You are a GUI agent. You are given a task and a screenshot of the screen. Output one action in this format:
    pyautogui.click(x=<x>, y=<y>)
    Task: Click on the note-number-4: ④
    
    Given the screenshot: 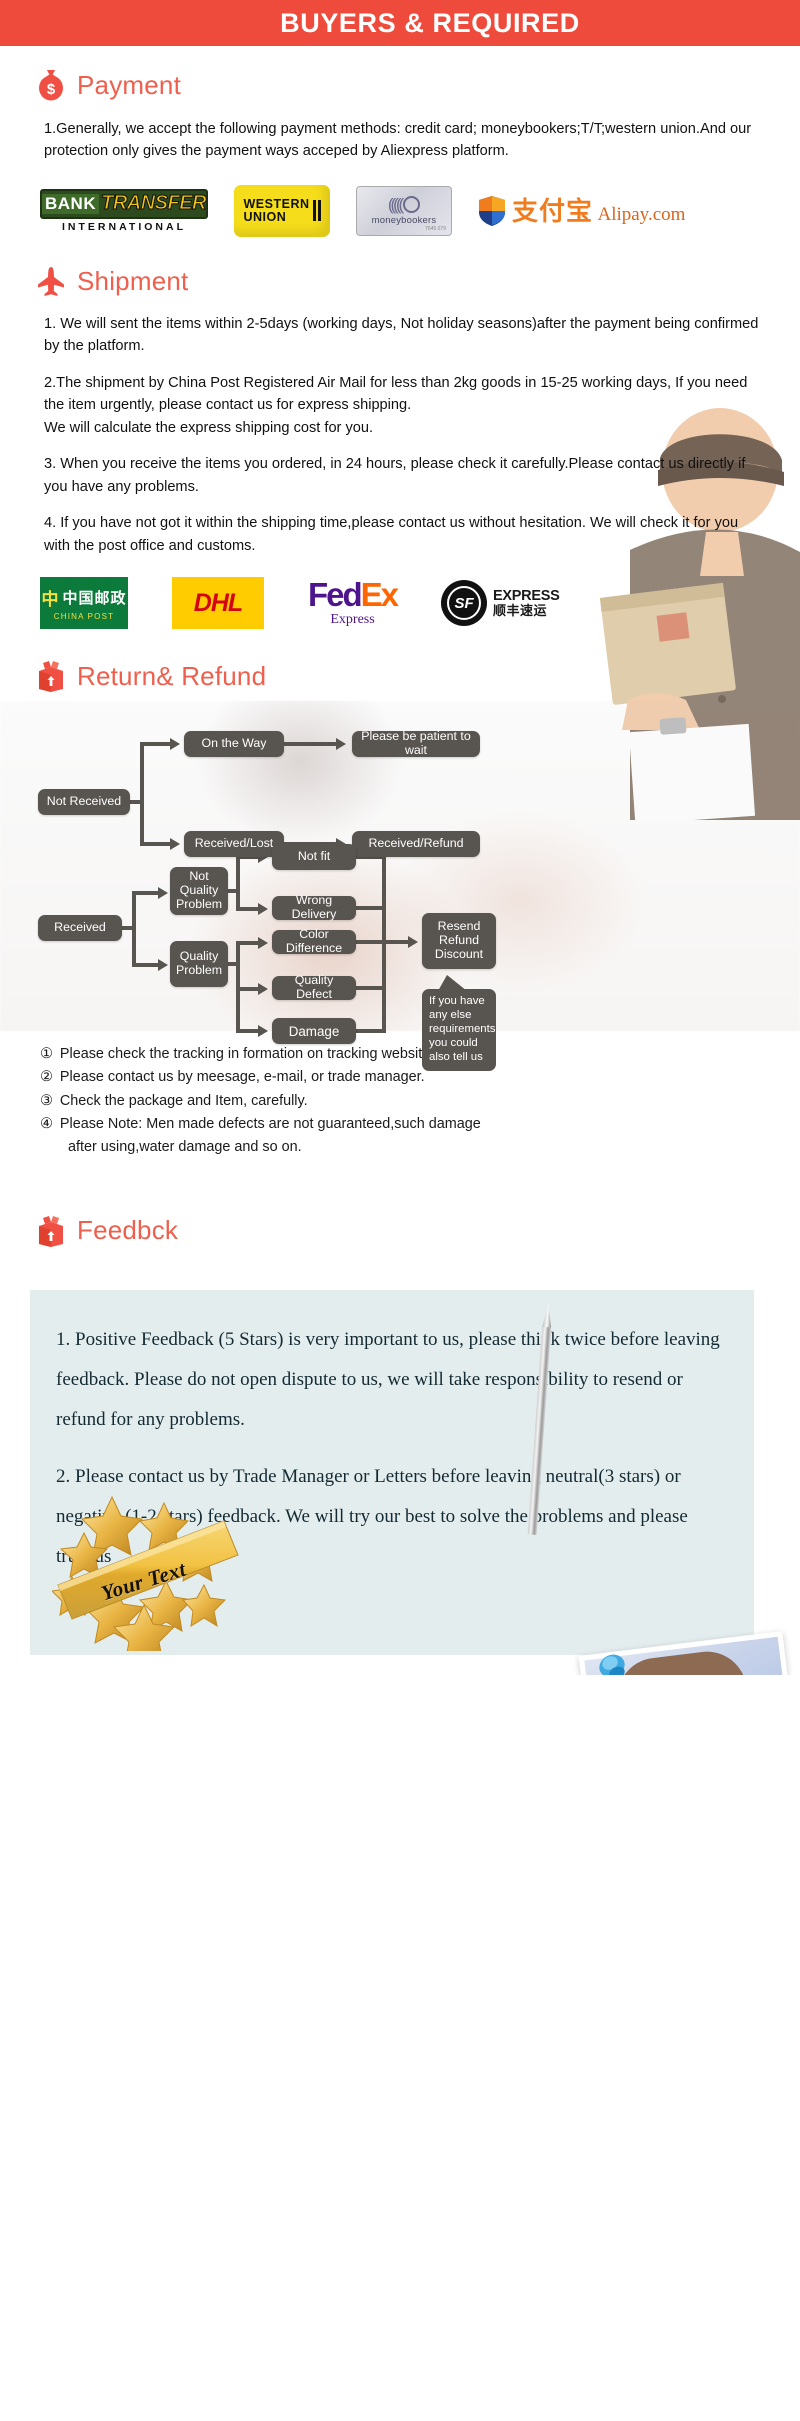 What is the action you would take?
    pyautogui.click(x=46, y=1124)
    